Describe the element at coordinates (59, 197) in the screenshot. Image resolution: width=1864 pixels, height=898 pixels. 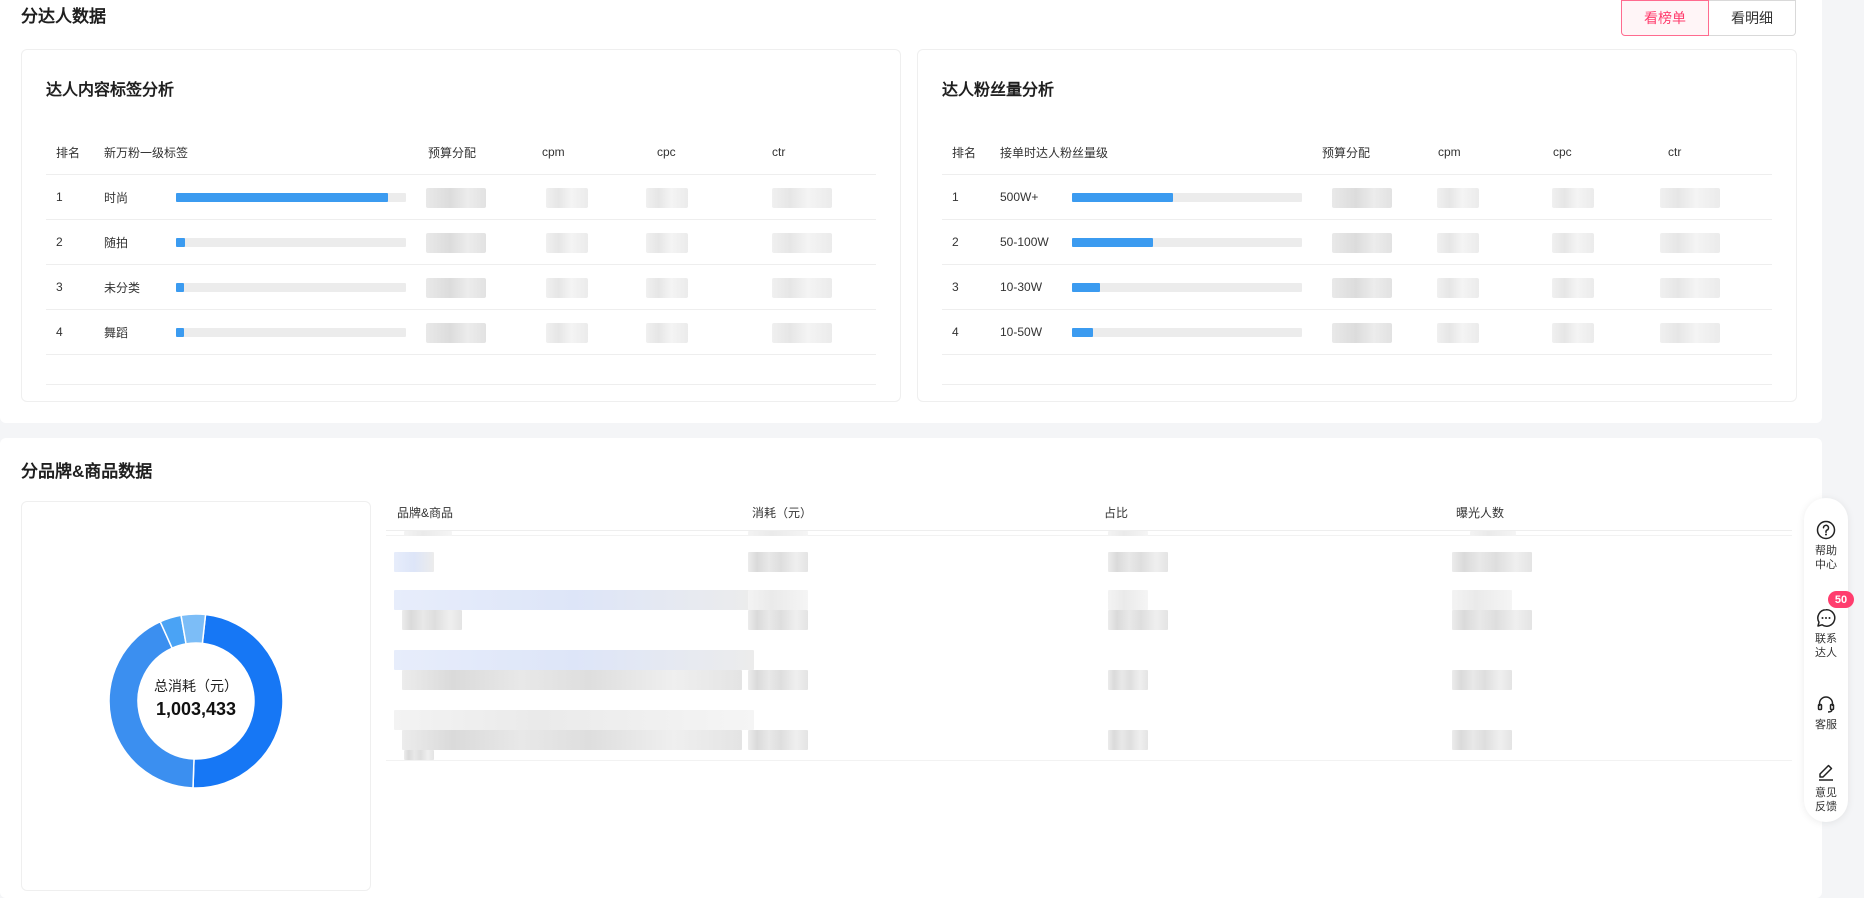
I see `rank-cell: 1` at that location.